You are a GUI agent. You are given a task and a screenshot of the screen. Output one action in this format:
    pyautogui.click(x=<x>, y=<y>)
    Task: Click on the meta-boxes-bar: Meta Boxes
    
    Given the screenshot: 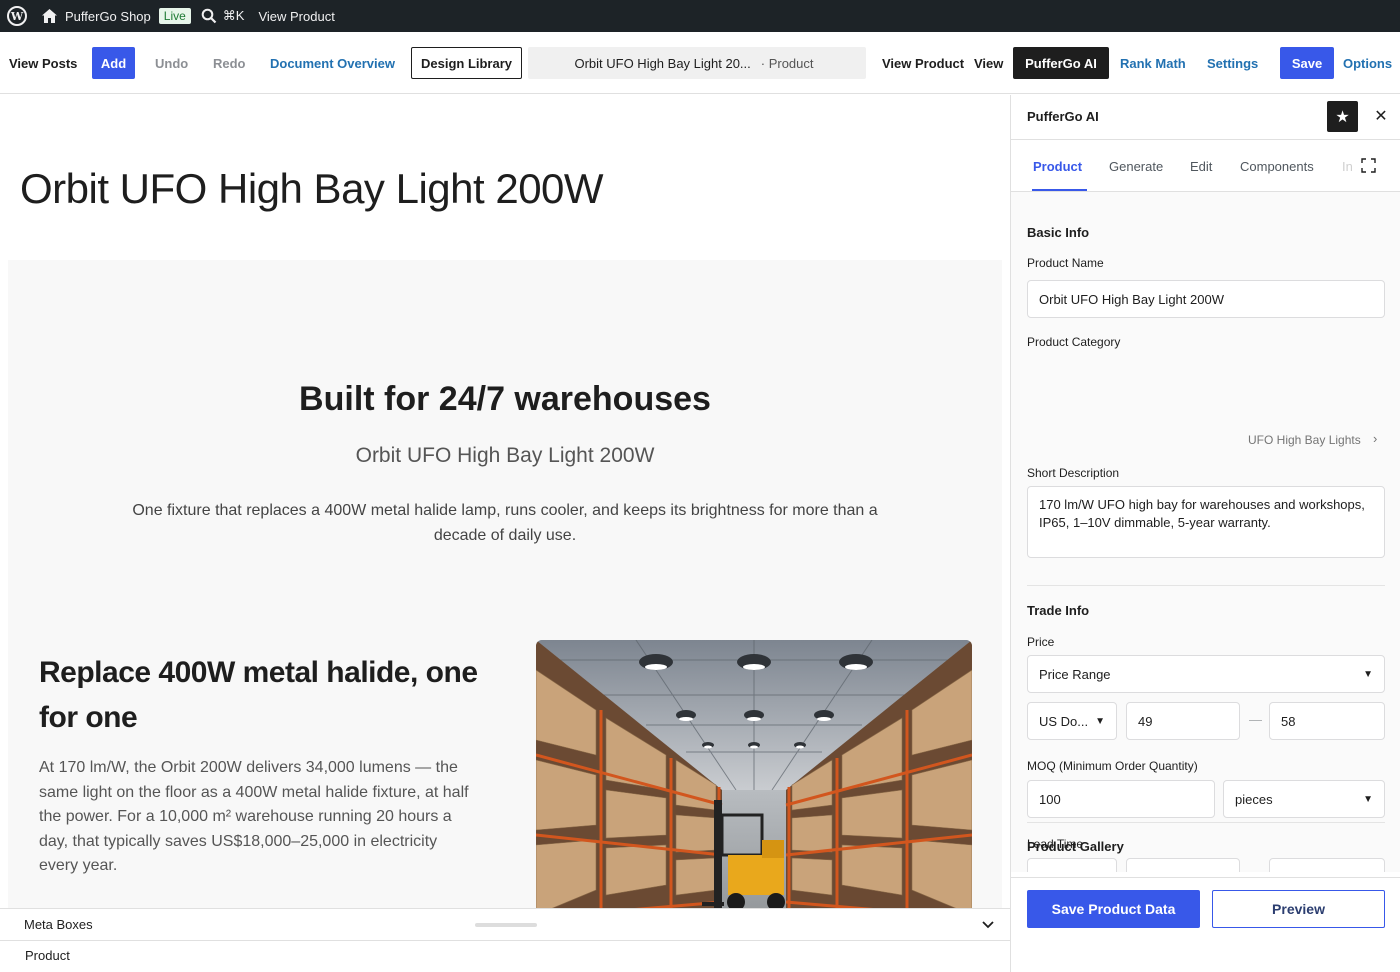 What is the action you would take?
    pyautogui.click(x=505, y=924)
    